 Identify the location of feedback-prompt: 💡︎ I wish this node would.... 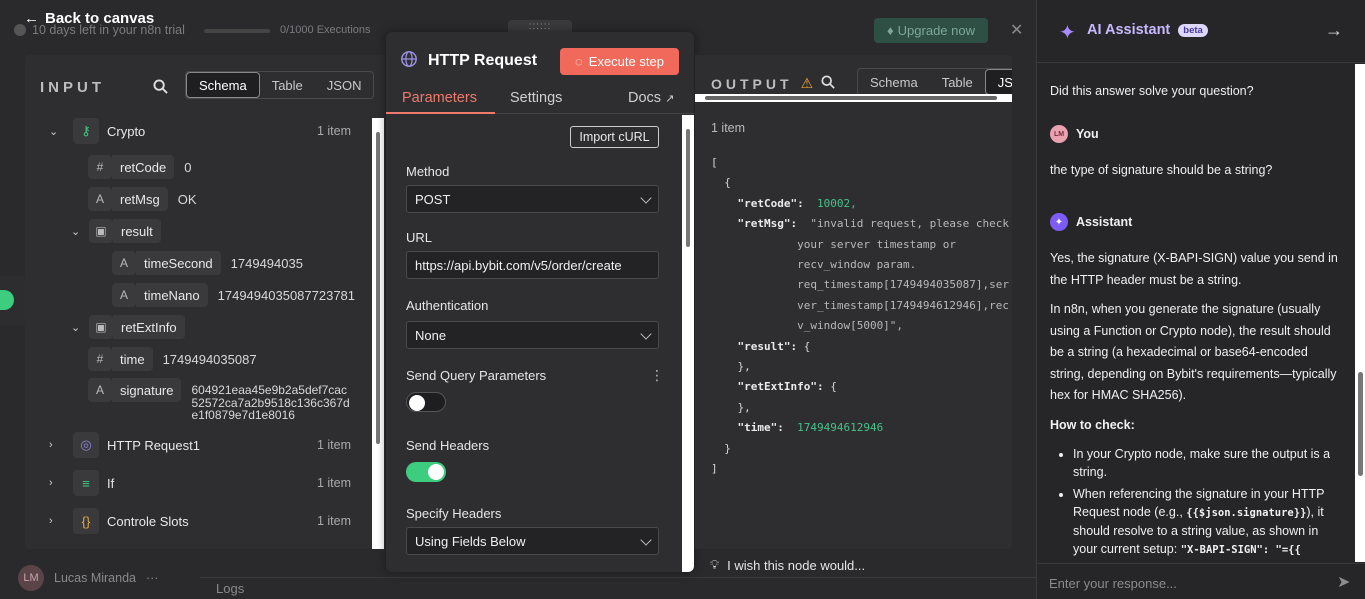
(787, 565).